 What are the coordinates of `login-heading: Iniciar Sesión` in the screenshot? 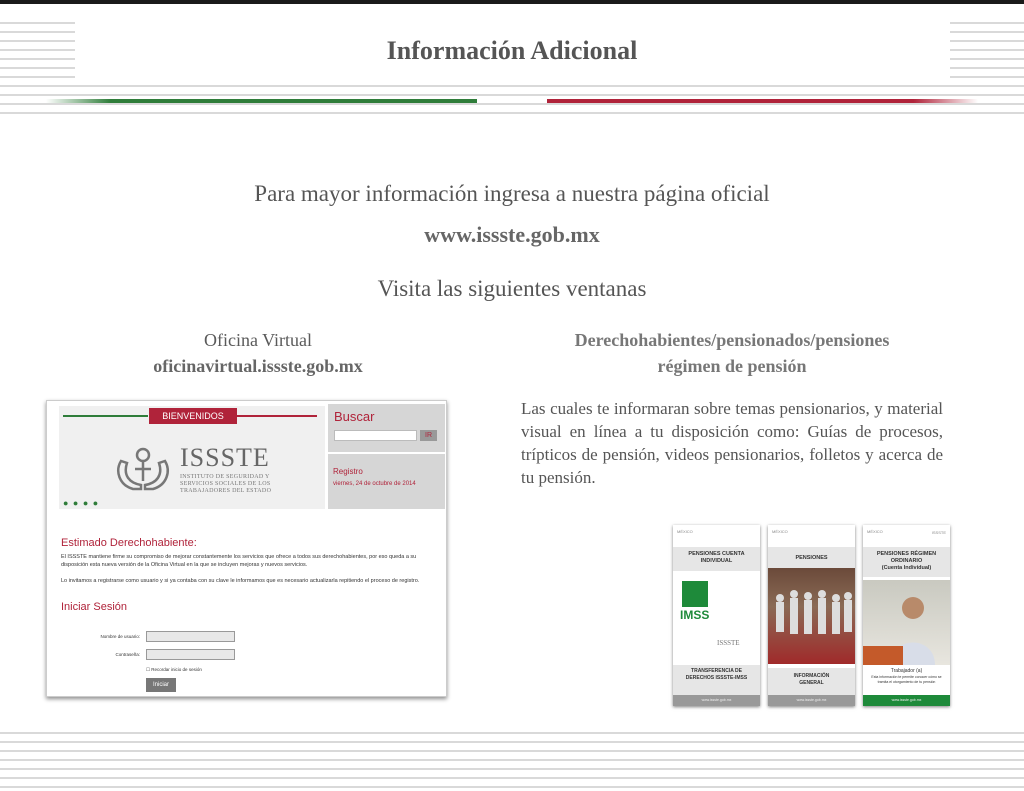 It's located at (94, 607).